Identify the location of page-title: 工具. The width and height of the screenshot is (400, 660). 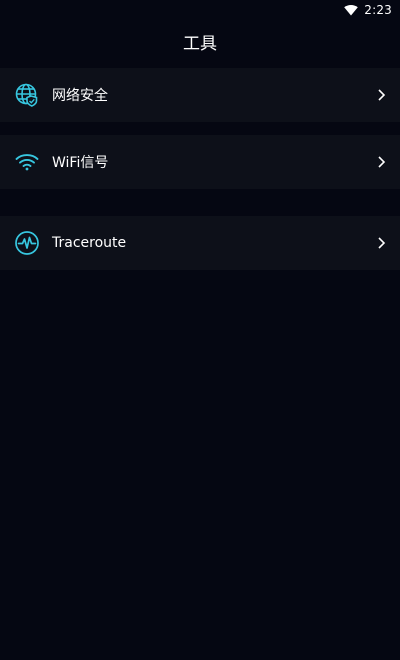
(200, 43).